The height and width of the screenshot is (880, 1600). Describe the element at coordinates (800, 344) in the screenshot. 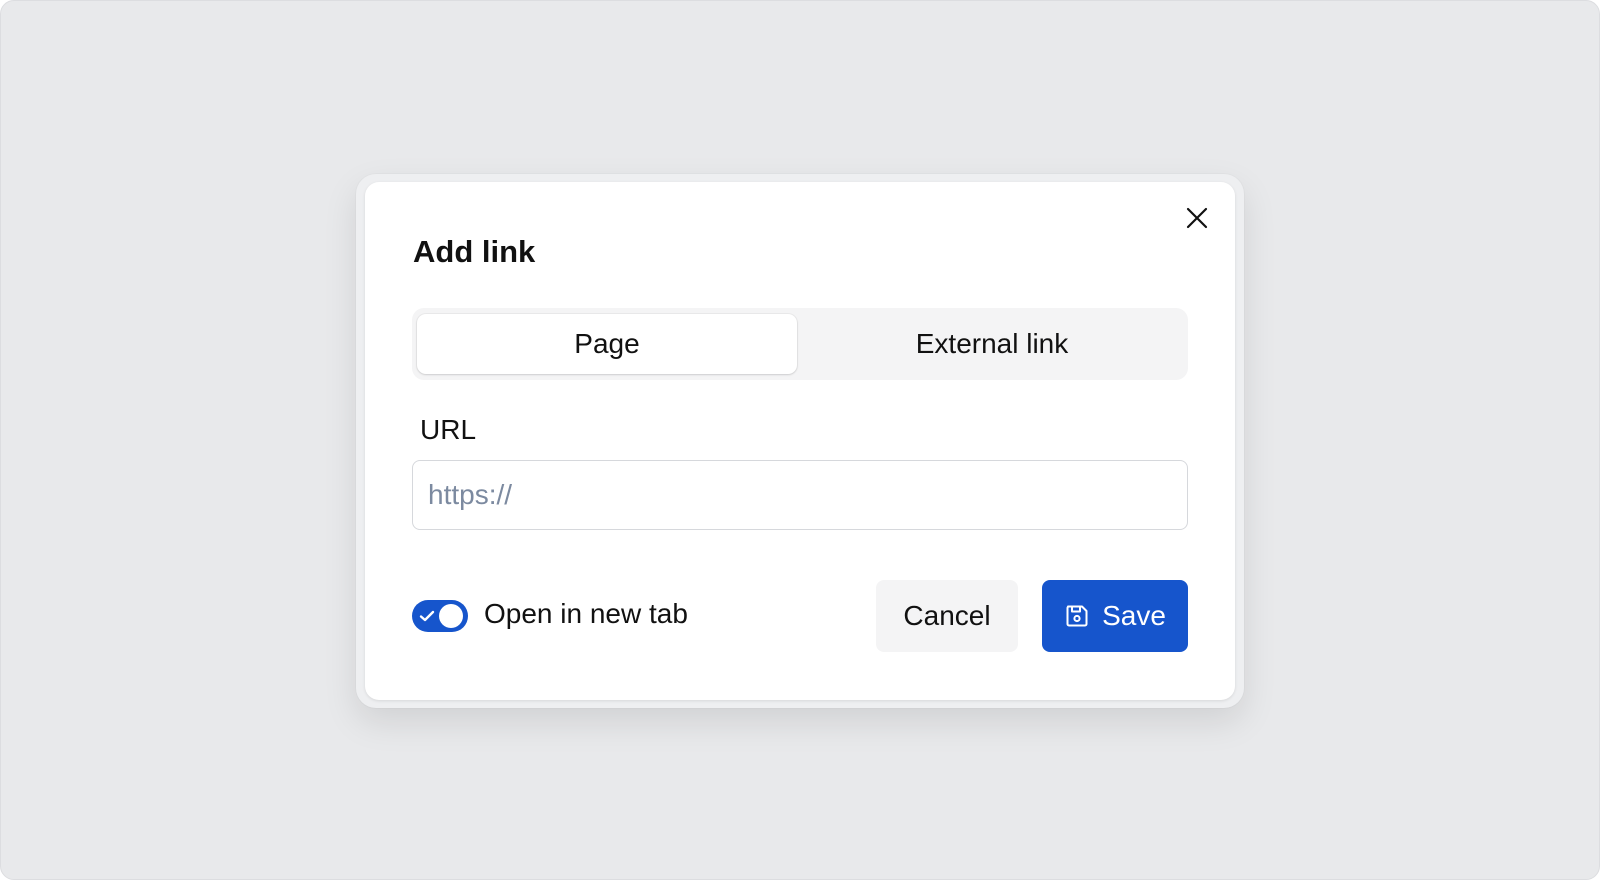

I see `link-type-tabs: Page External link` at that location.